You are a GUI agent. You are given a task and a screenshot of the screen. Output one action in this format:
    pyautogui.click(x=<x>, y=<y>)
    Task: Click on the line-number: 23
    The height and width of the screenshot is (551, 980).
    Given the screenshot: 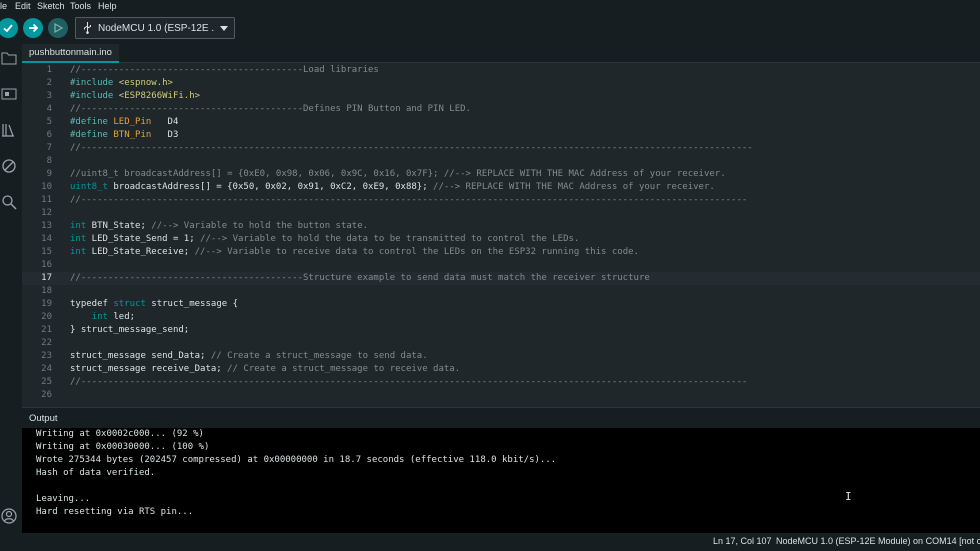 What is the action you would take?
    pyautogui.click(x=46, y=356)
    